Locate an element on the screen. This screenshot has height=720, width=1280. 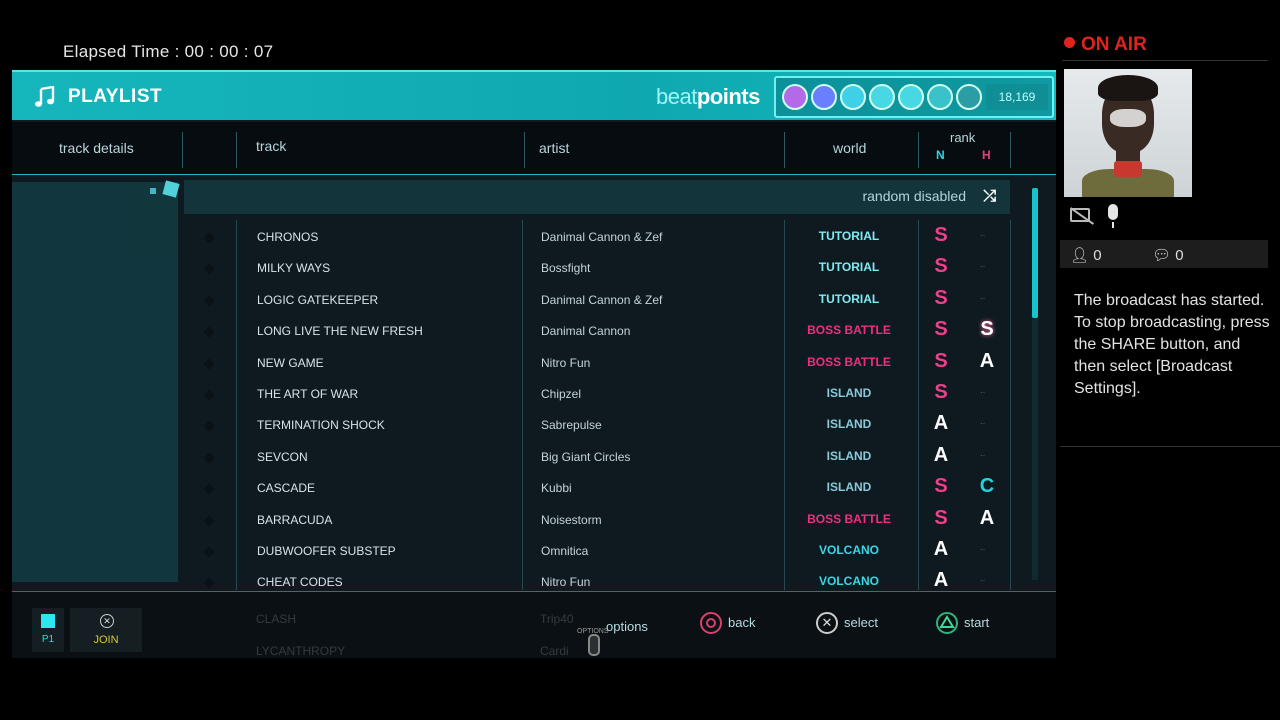
artist-name: Bossfight is located at coordinates (566, 268).